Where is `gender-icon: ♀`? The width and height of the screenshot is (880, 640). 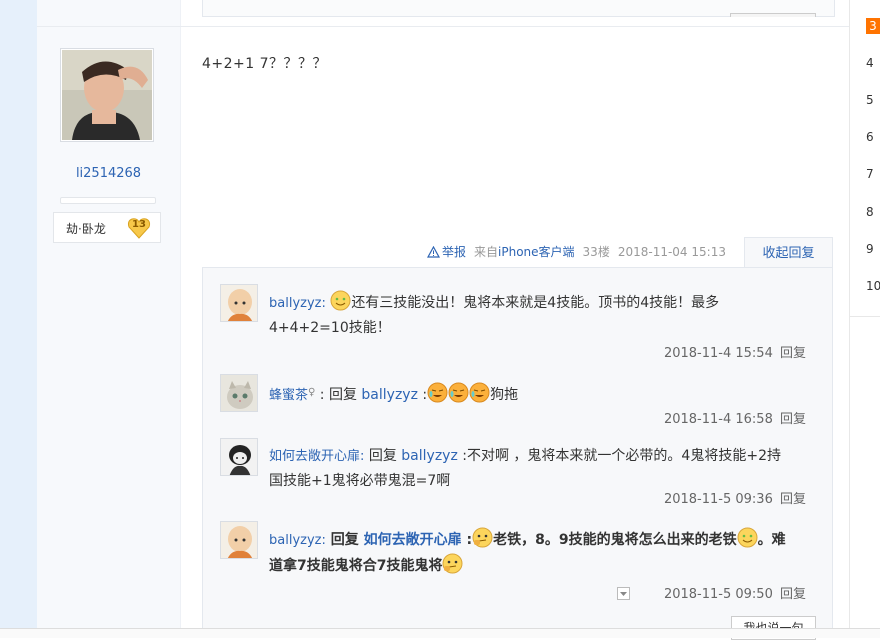
gender-icon: ♀ is located at coordinates (312, 392).